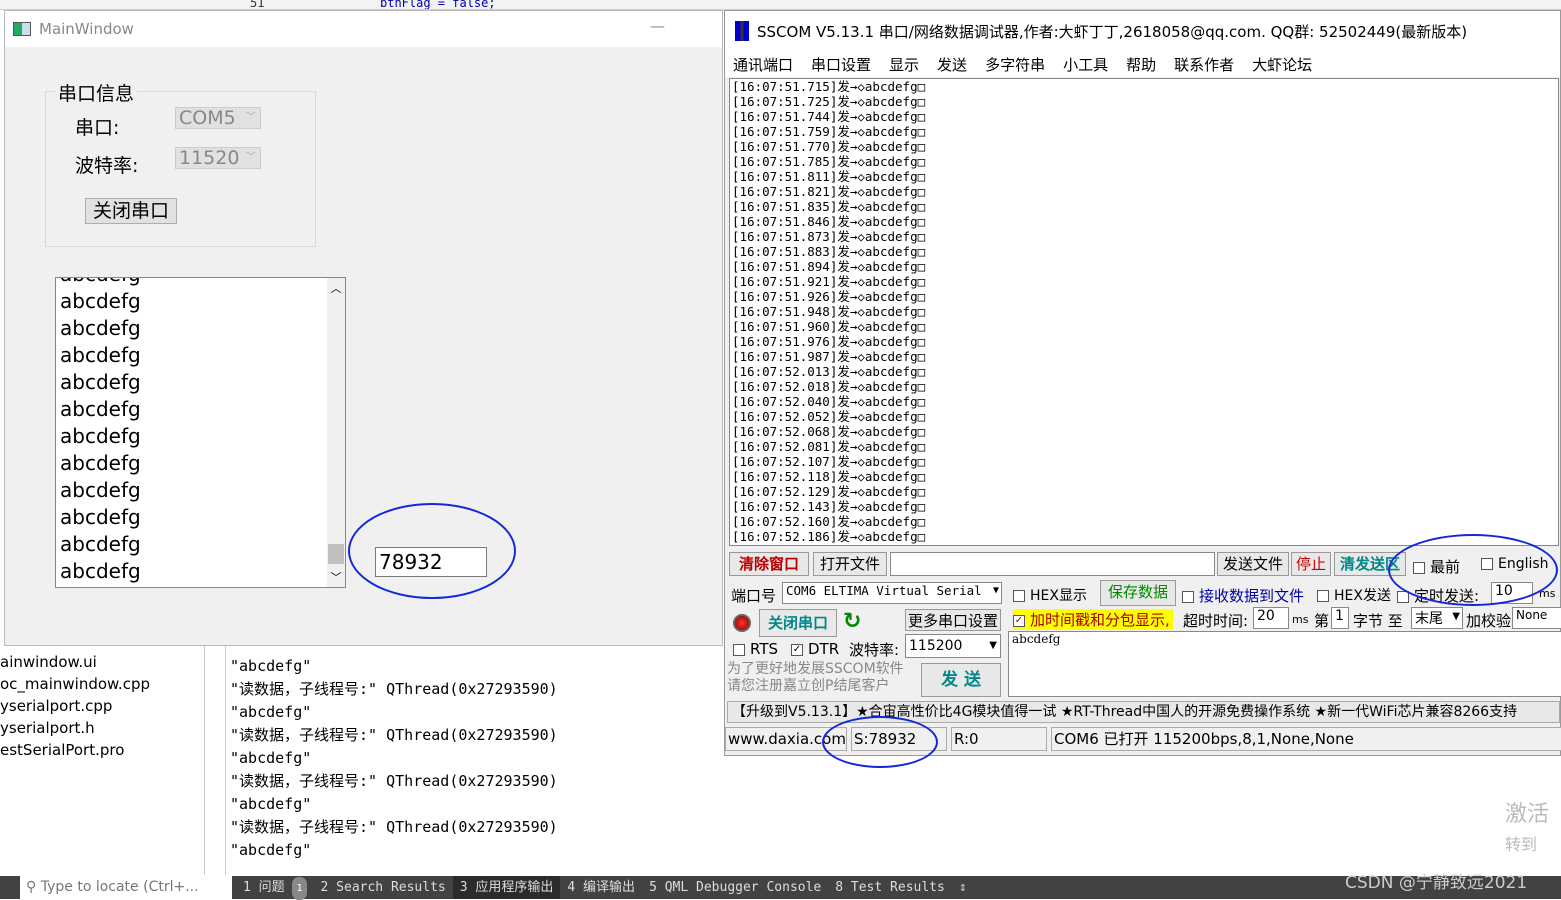 This screenshot has width=1561, height=900. What do you see at coordinates (850, 564) in the screenshot?
I see `open-file-button: 打开文件` at bounding box center [850, 564].